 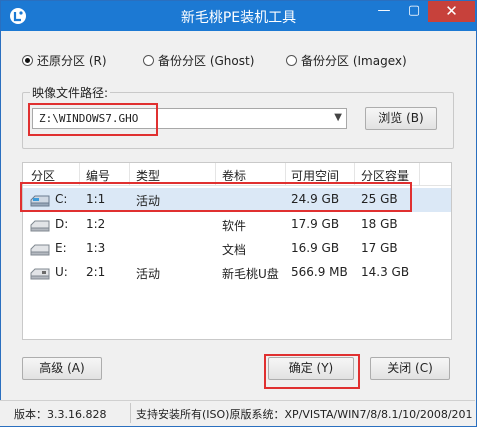 I want to click on cell-number: 2:1, so click(x=96, y=272).